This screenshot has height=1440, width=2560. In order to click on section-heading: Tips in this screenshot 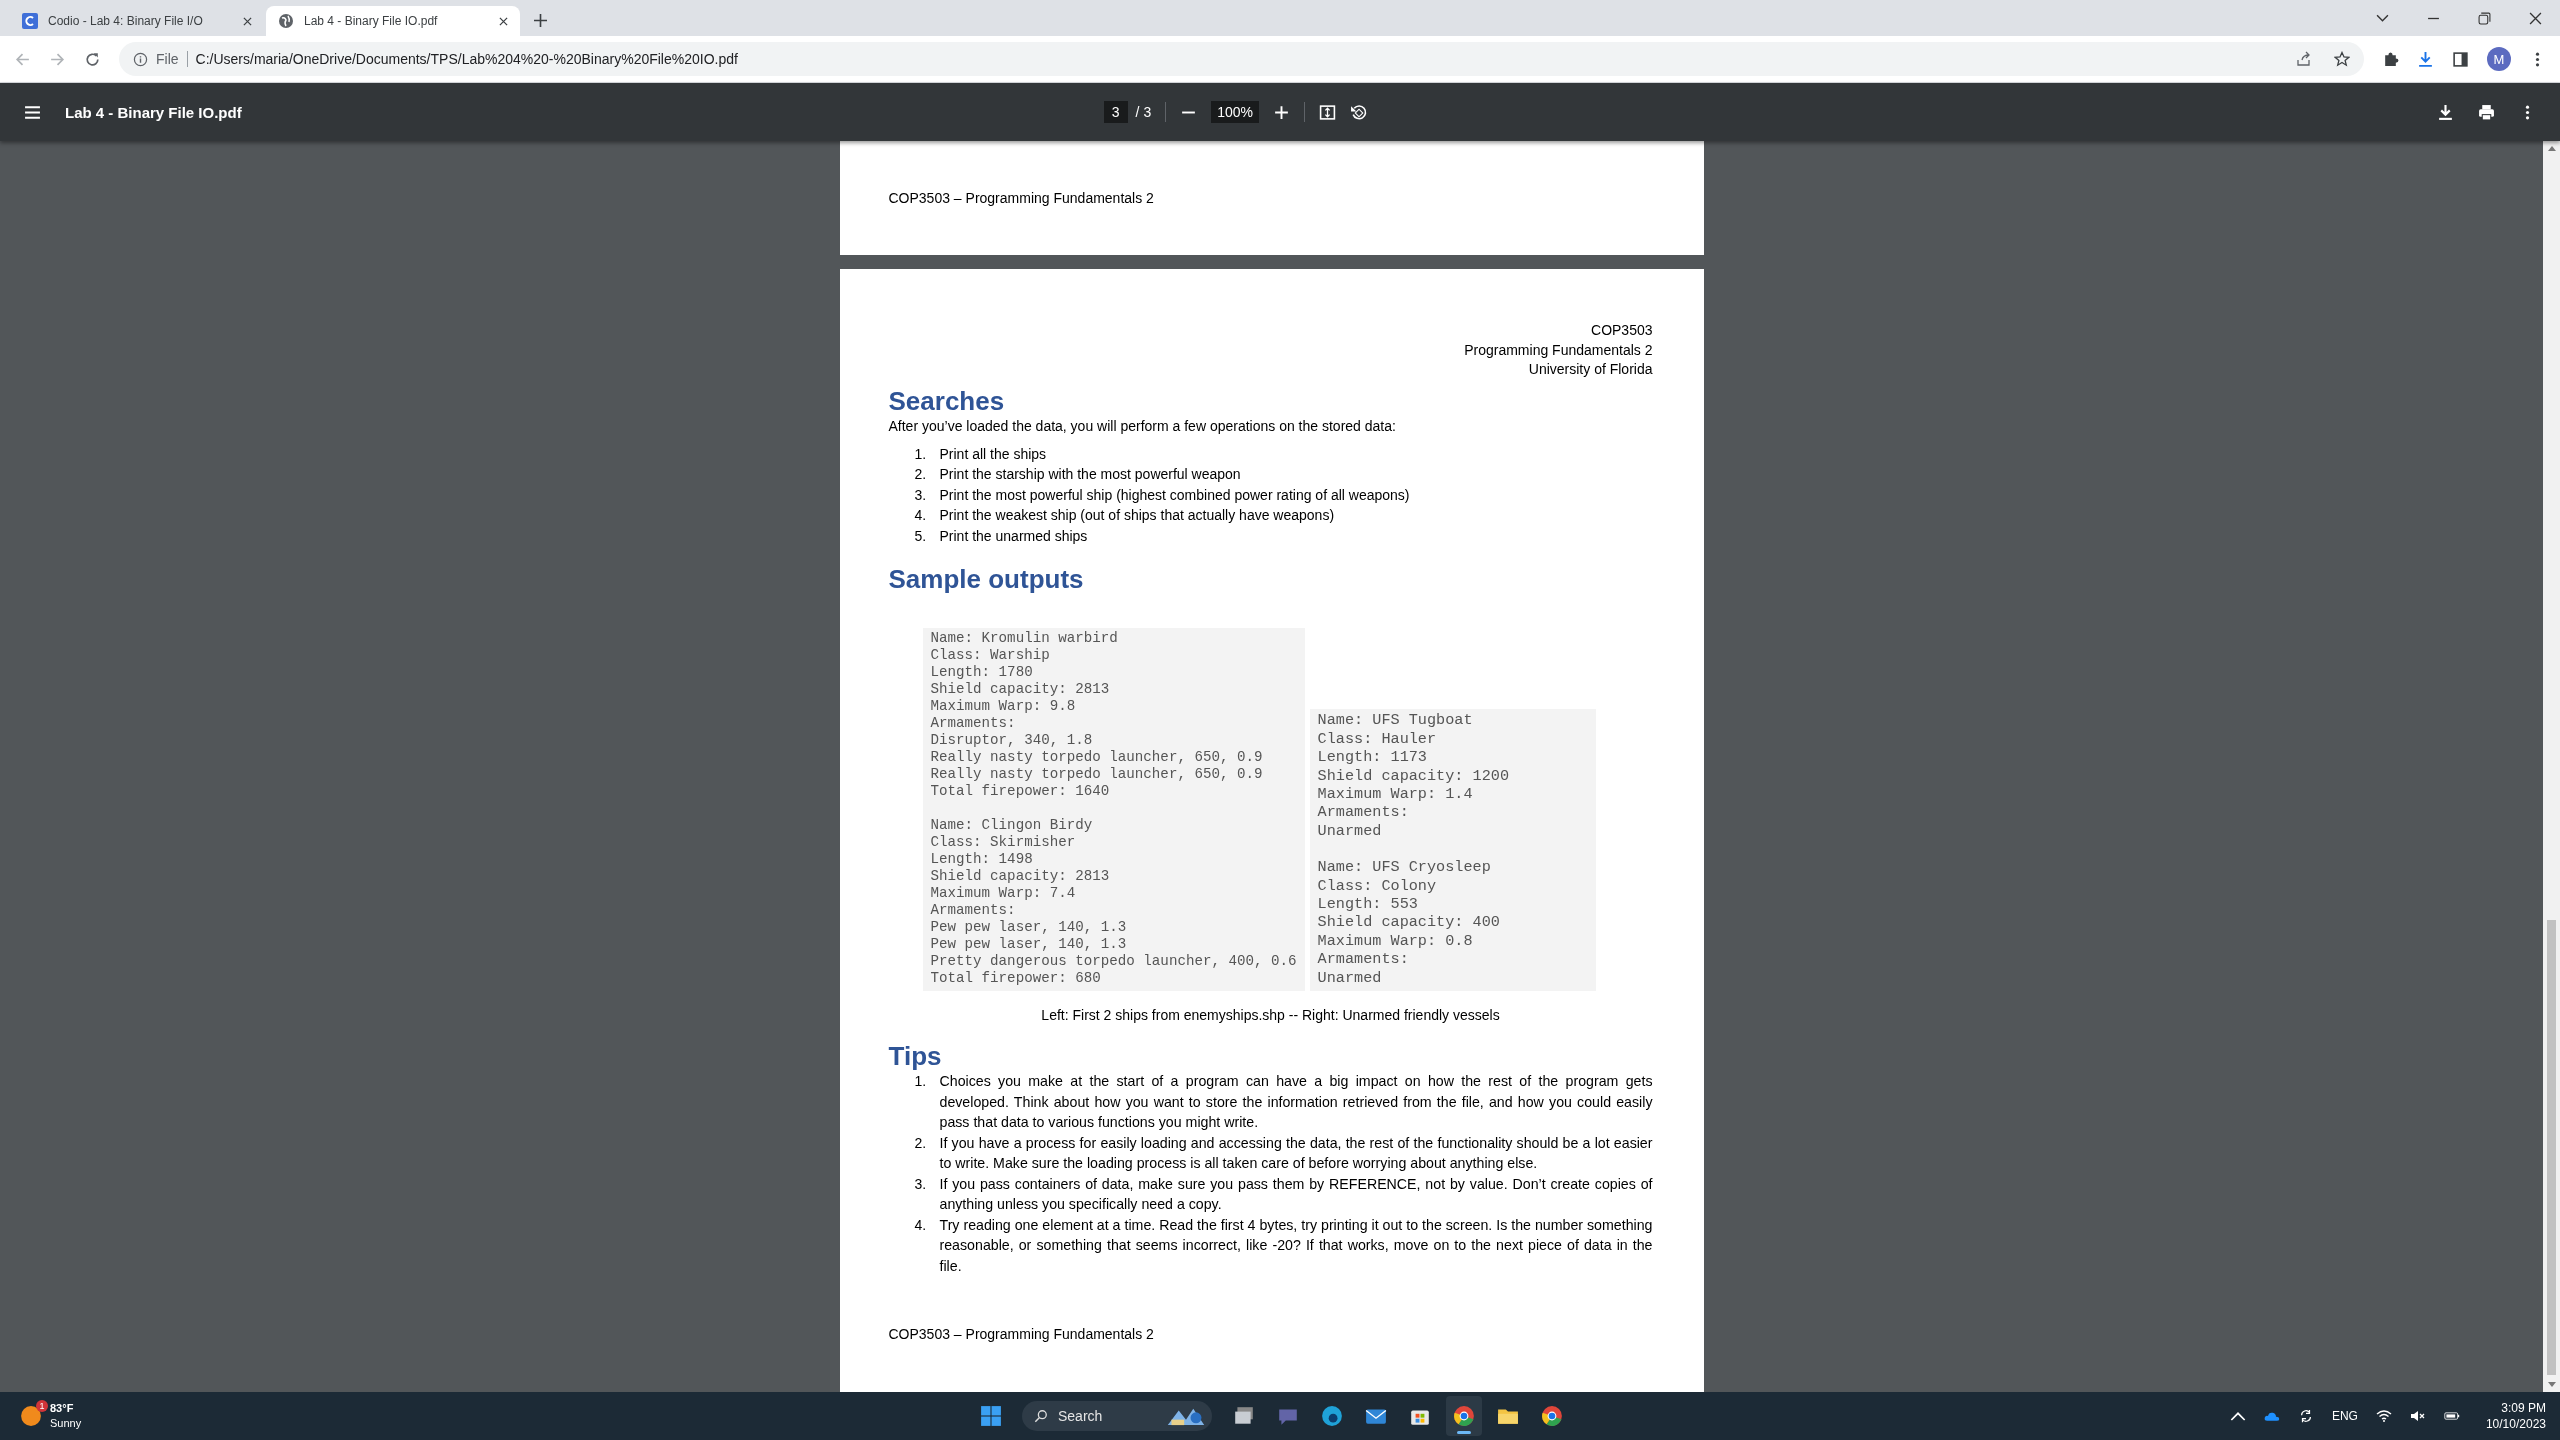, I will do `click(915, 1056)`.